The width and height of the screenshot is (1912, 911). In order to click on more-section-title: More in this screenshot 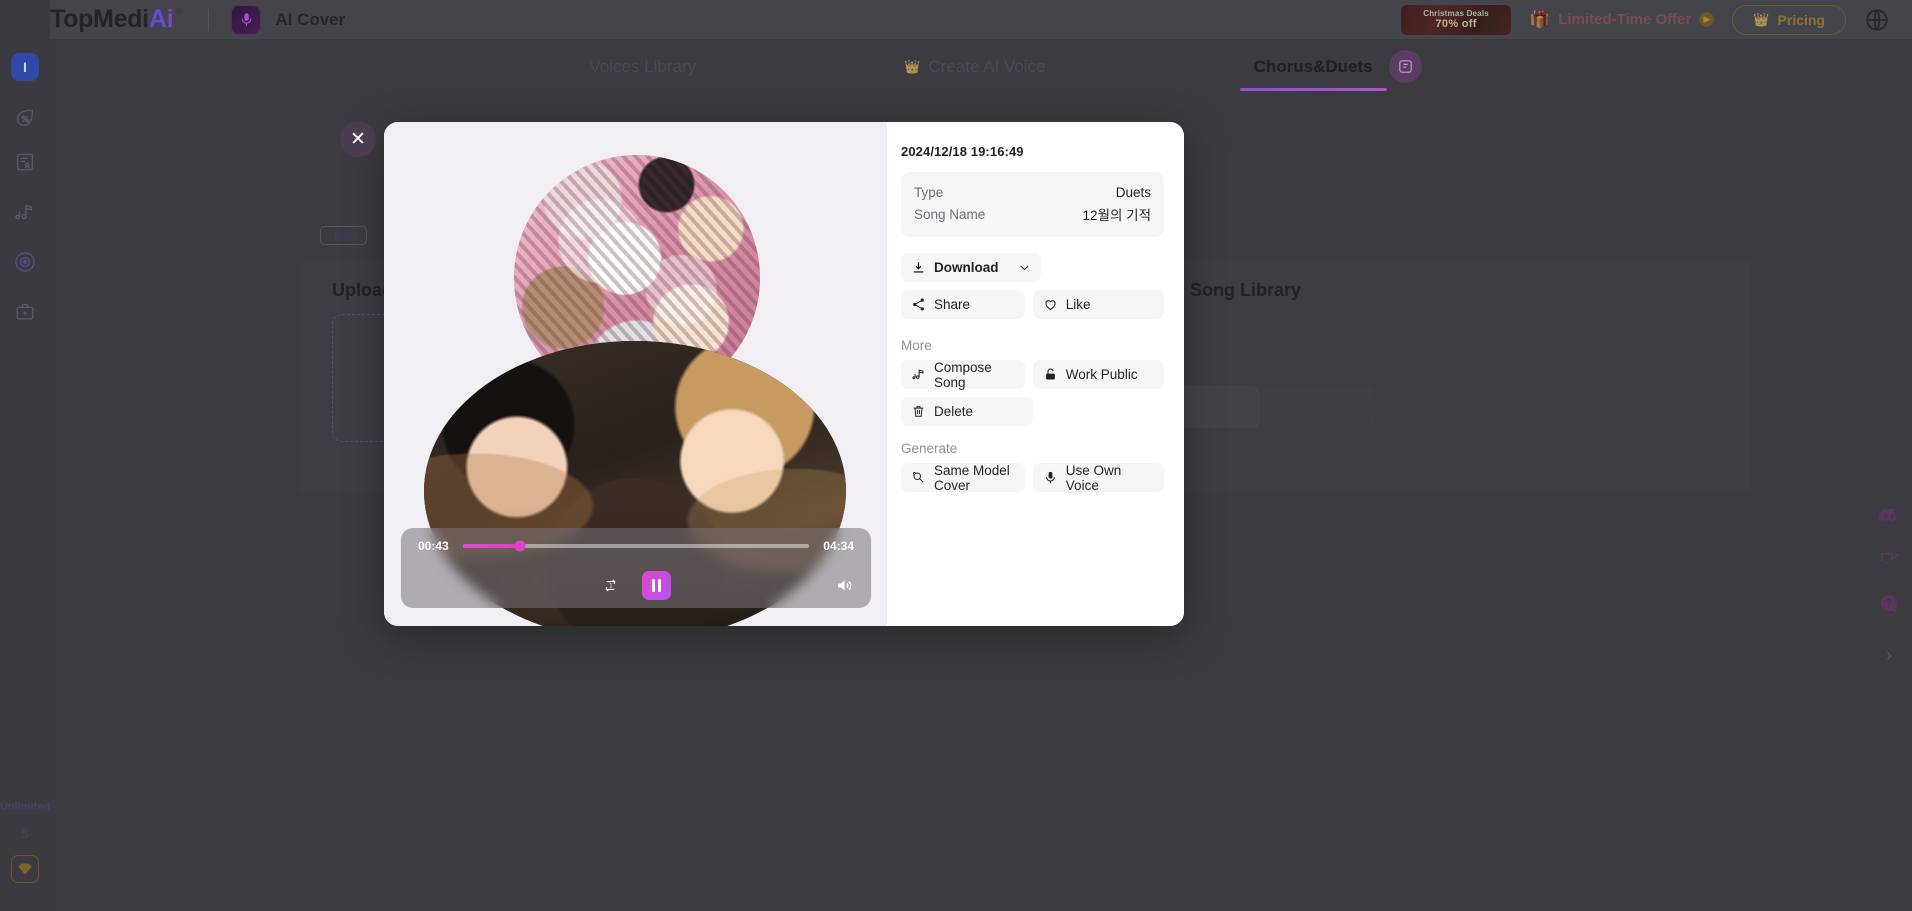, I will do `click(916, 345)`.